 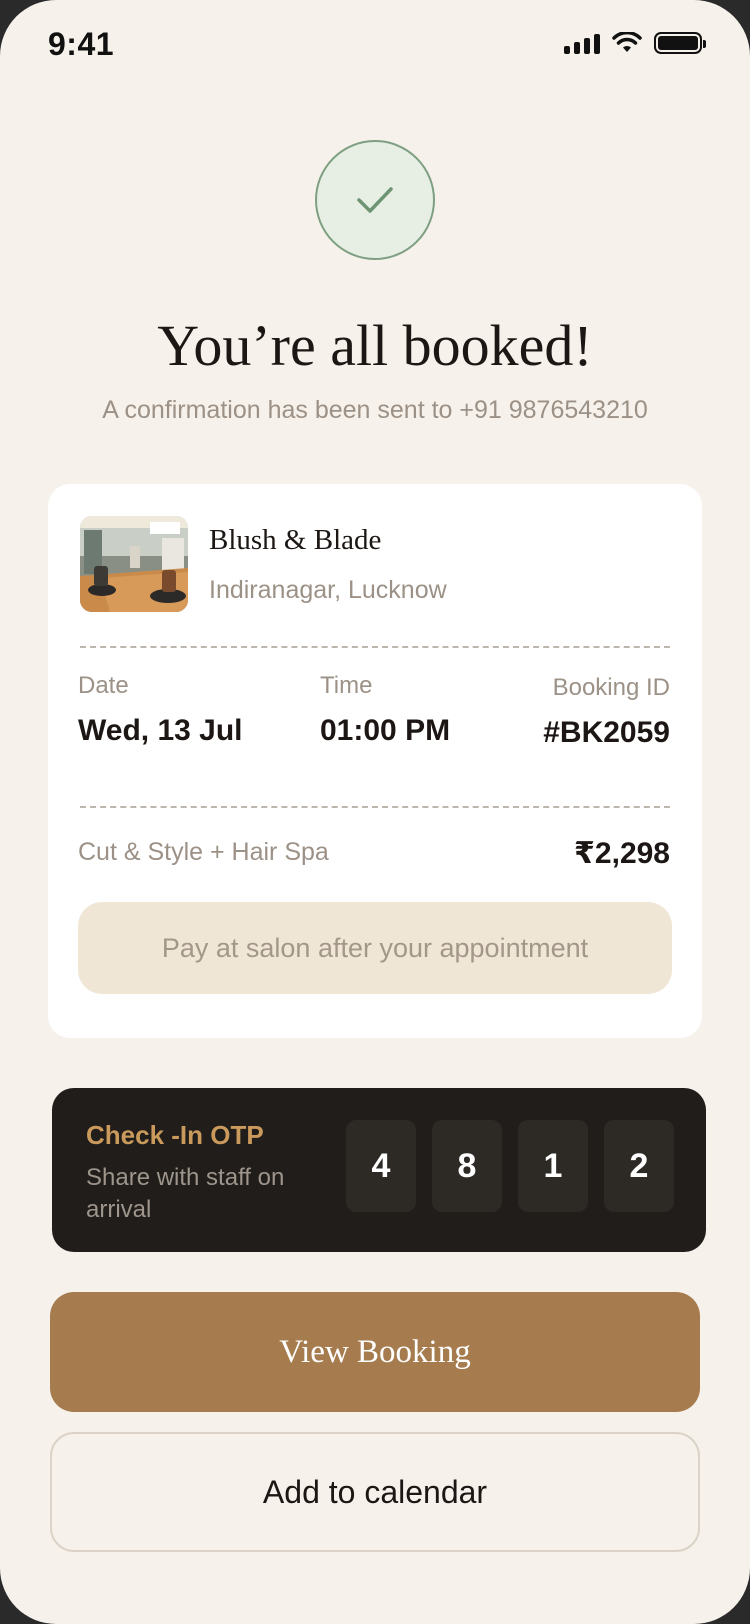 What do you see at coordinates (467, 1166) in the screenshot?
I see `otp-digit: 8` at bounding box center [467, 1166].